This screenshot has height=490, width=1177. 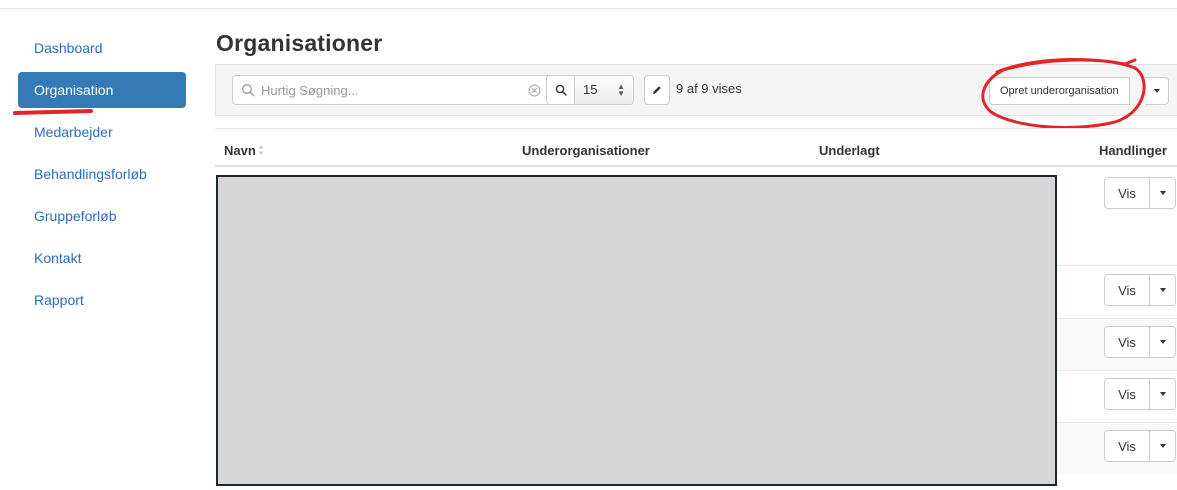 I want to click on page-size-select: 15 ▲ ▼, so click(x=604, y=90).